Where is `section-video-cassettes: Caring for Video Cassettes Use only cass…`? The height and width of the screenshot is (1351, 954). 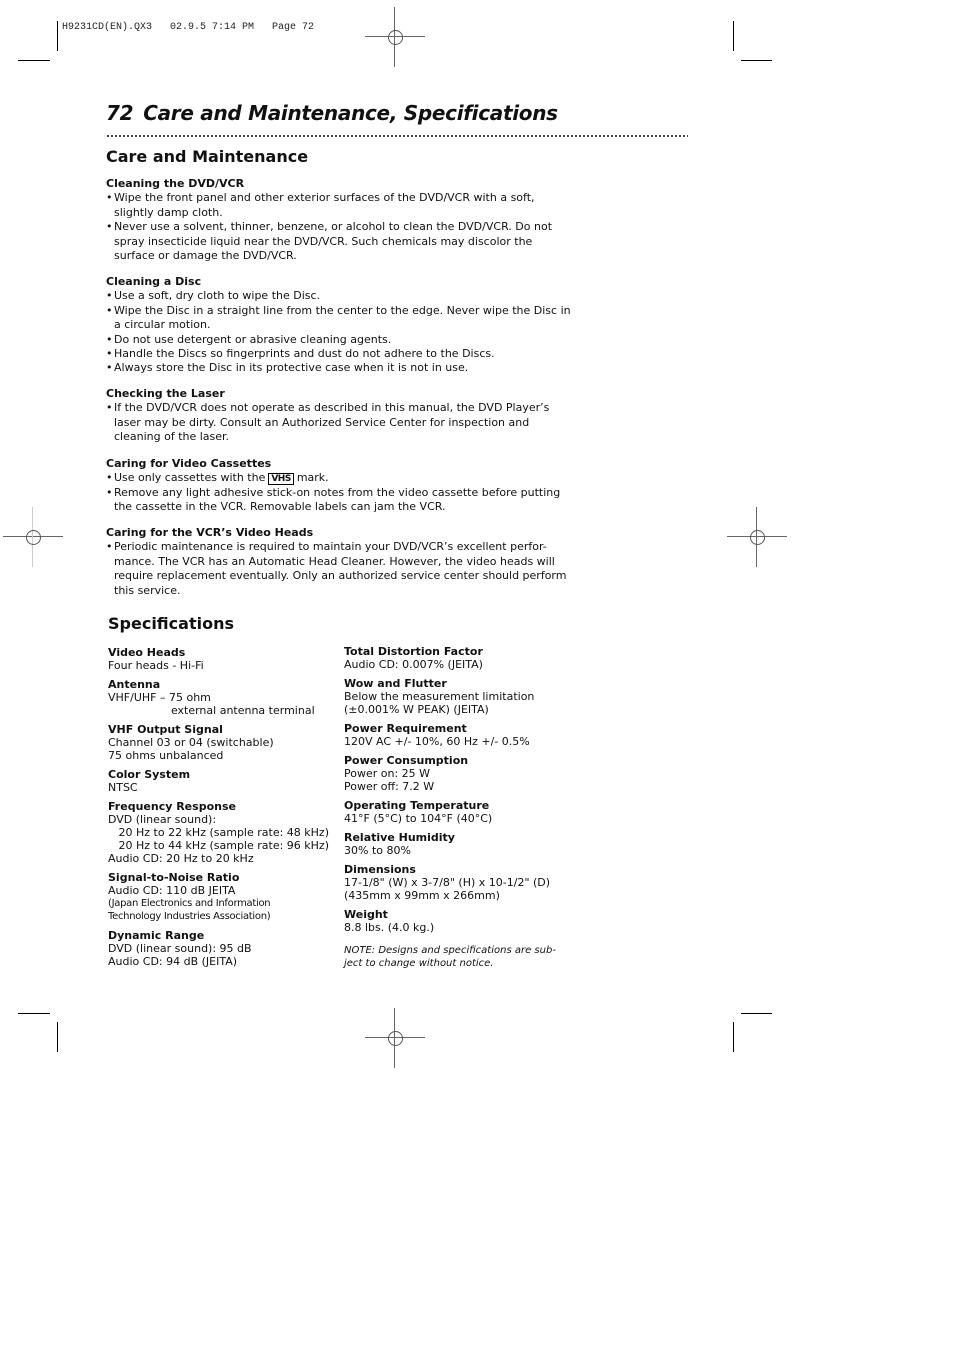 section-video-cassettes: Caring for Video Cassettes Use only cass… is located at coordinates (341, 486).